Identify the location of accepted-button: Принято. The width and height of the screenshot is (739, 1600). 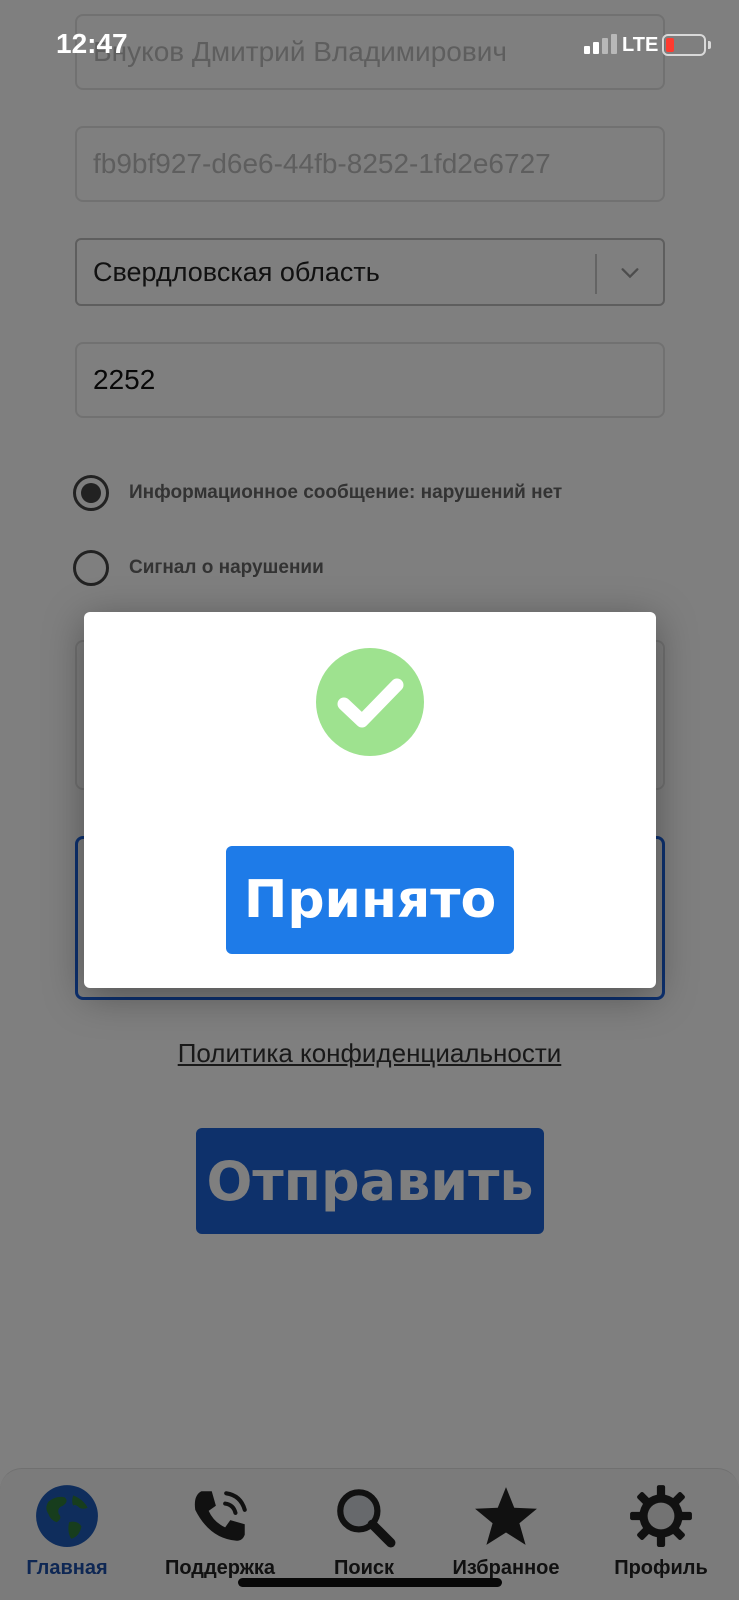
(370, 900).